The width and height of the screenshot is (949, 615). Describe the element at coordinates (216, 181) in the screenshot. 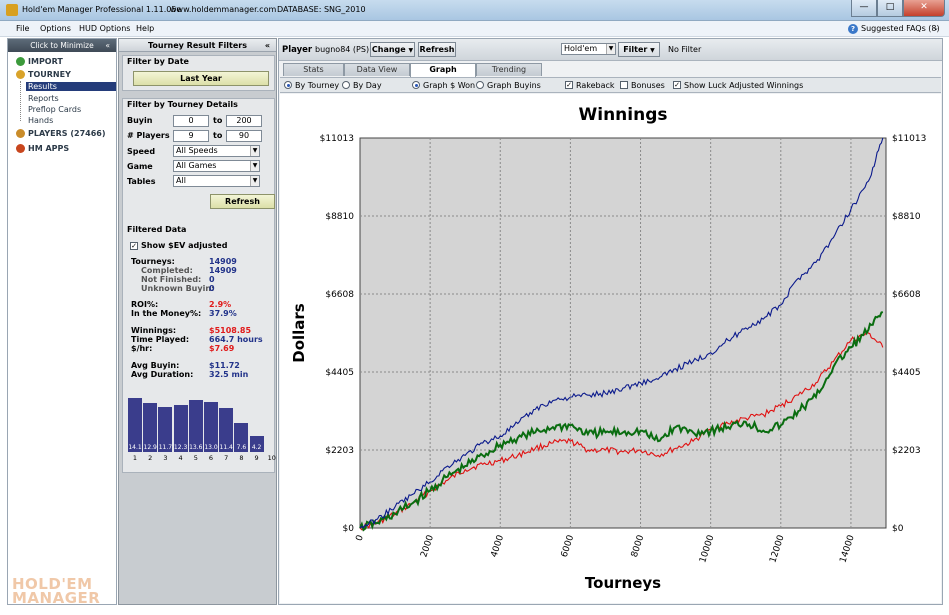

I see `tables-select: All ▼` at that location.